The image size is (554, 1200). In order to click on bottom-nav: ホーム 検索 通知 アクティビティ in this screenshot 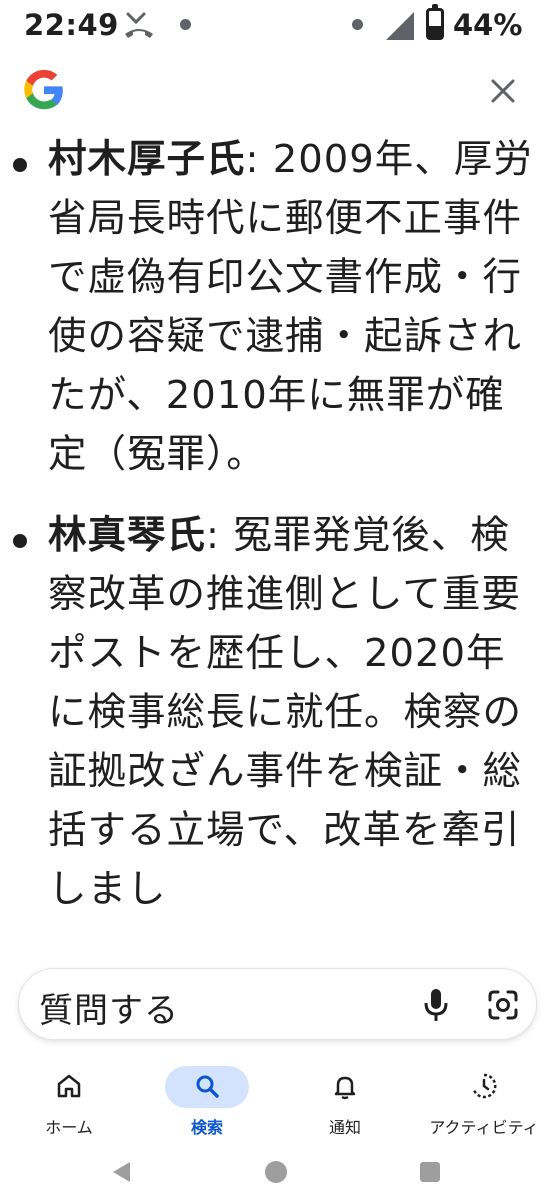, I will do `click(277, 1103)`.